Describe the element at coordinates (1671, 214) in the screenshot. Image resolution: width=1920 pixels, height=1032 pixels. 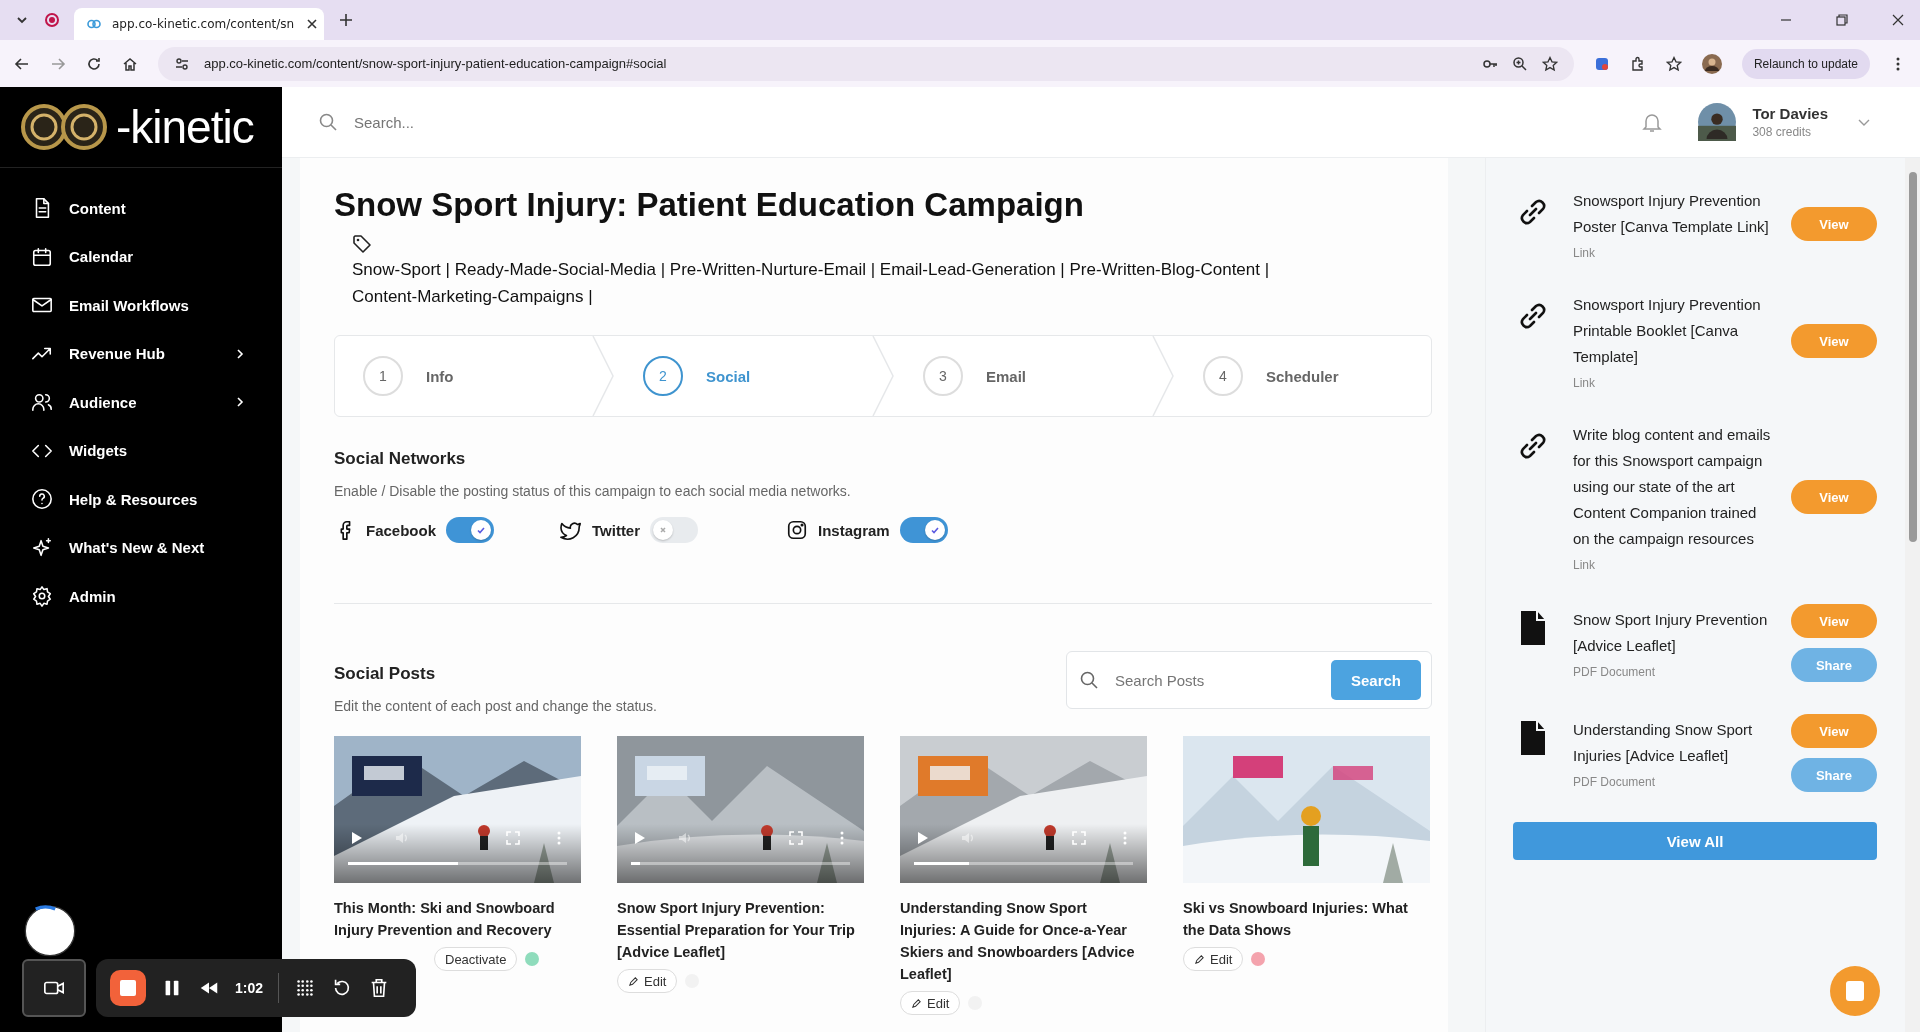
I see `resource-title: Snowsport Injury Prevention Poster [Canva Template Link]` at that location.